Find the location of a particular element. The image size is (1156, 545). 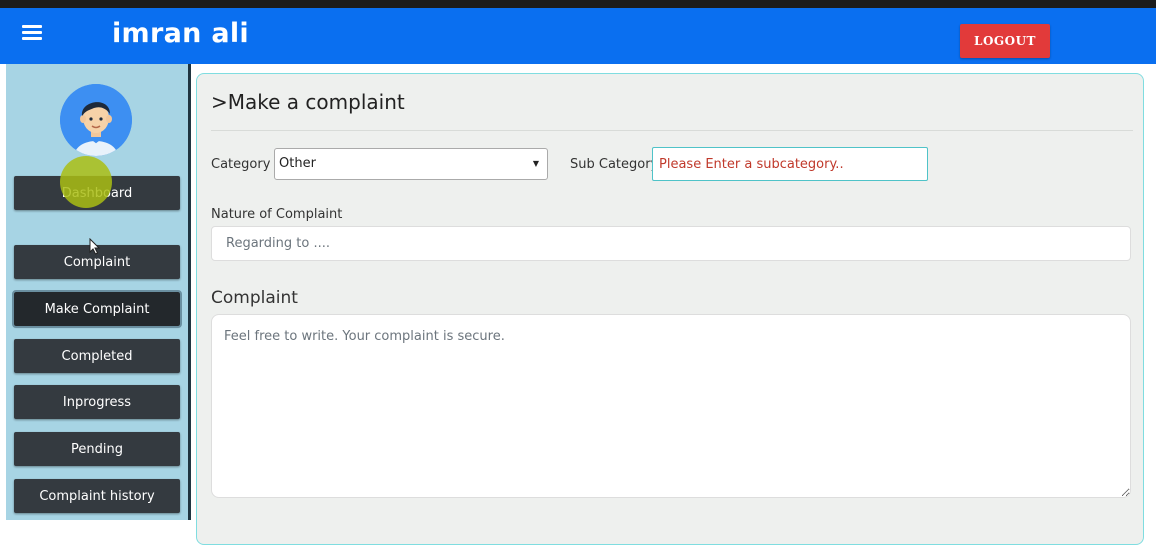

category-label: Category is located at coordinates (241, 164).